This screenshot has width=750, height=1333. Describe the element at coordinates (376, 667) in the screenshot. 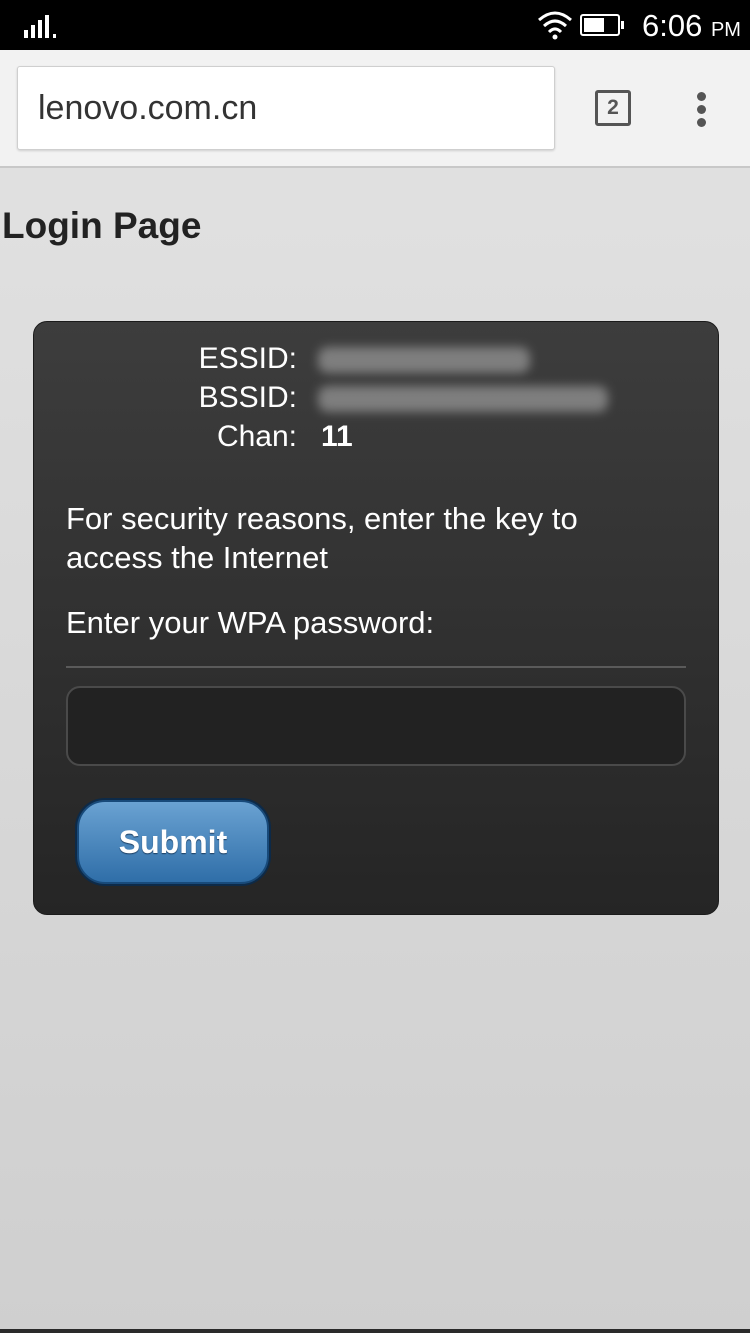

I see `divider` at that location.